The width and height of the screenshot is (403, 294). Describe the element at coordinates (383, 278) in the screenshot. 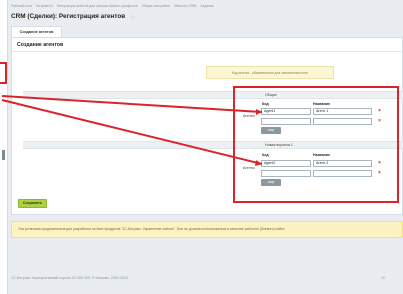

I see `footer-link: 1С` at that location.